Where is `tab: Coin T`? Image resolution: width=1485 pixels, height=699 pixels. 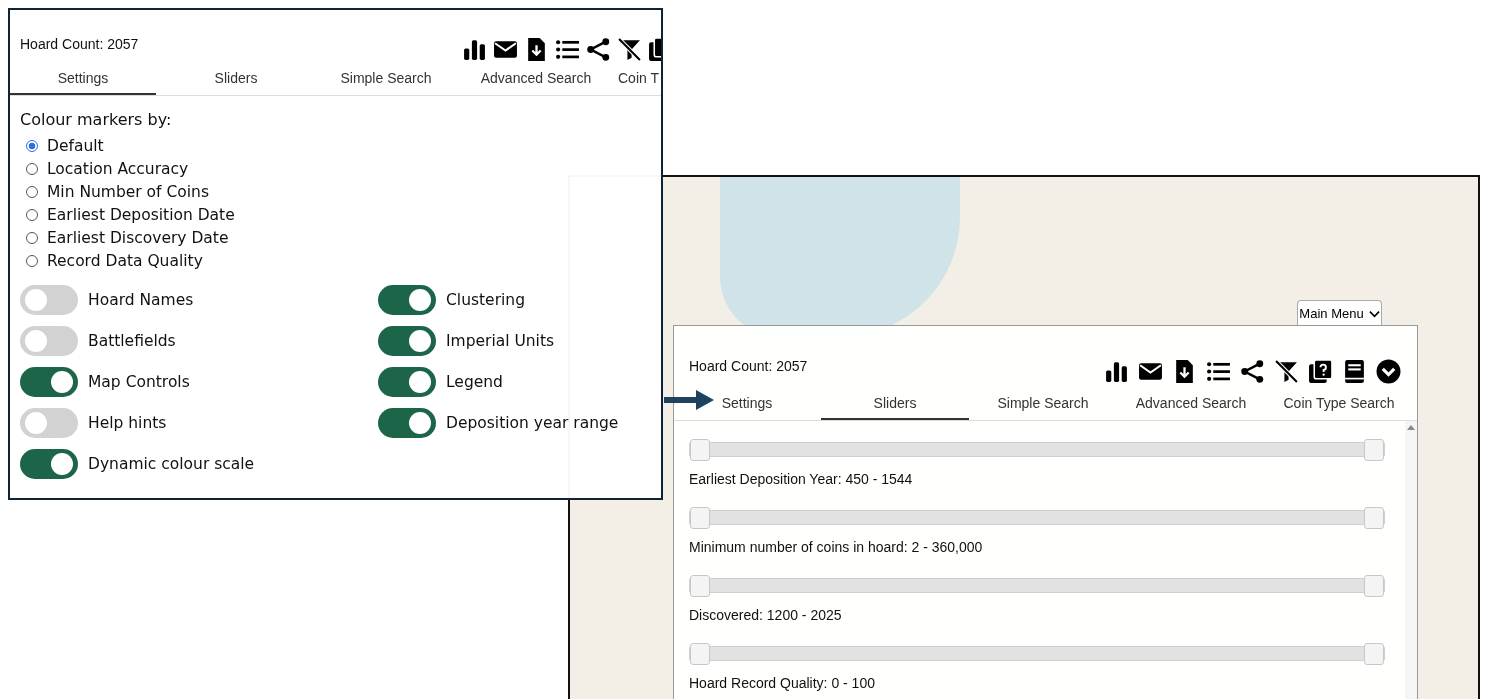
tab: Coin T is located at coordinates (638, 79).